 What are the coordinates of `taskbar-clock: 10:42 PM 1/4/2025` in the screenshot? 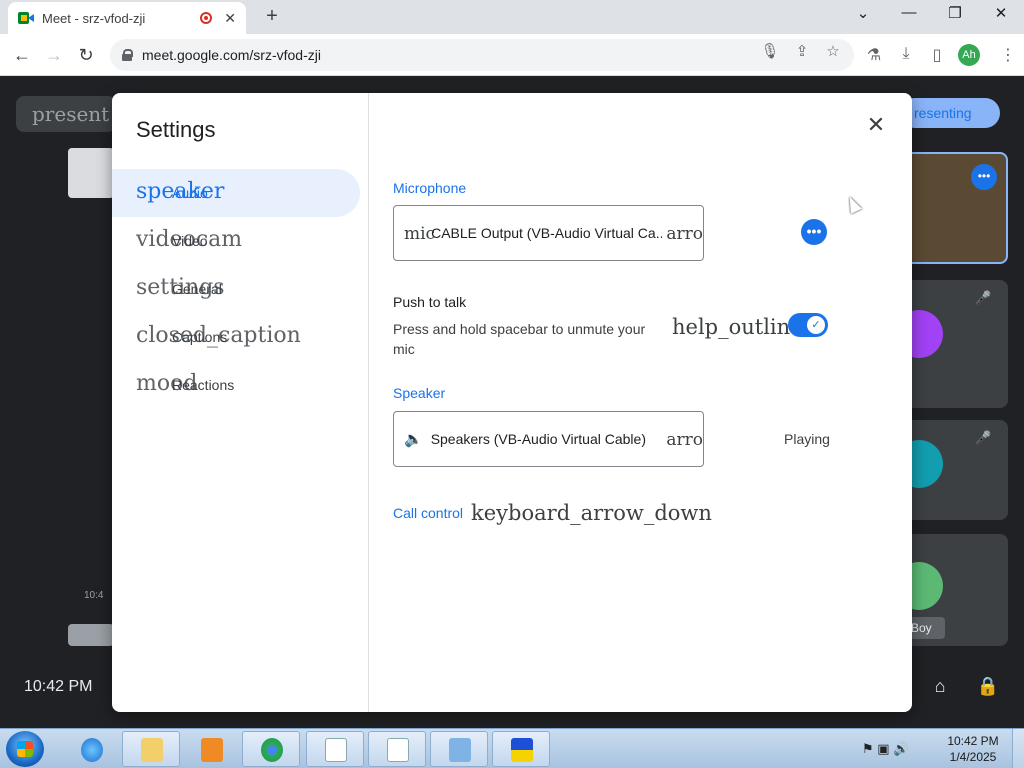 It's located at (973, 749).